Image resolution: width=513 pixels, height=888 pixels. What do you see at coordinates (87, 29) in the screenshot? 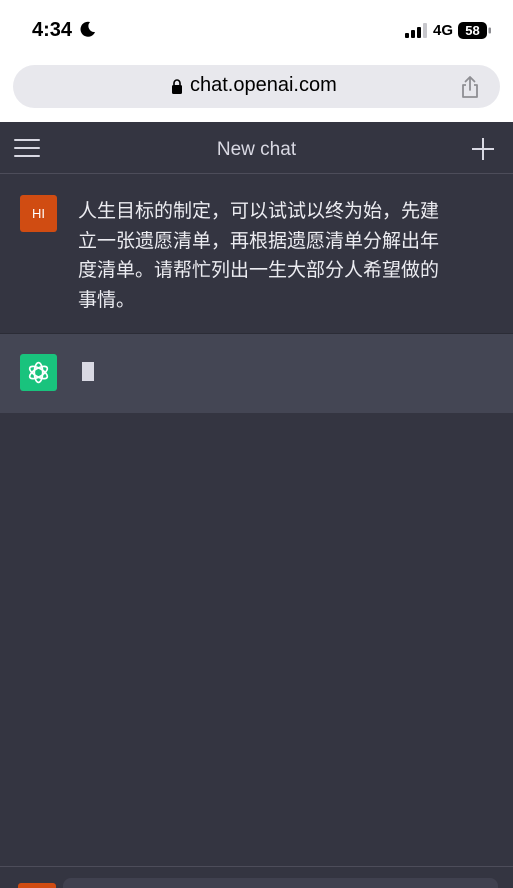
I see `moon-icon` at bounding box center [87, 29].